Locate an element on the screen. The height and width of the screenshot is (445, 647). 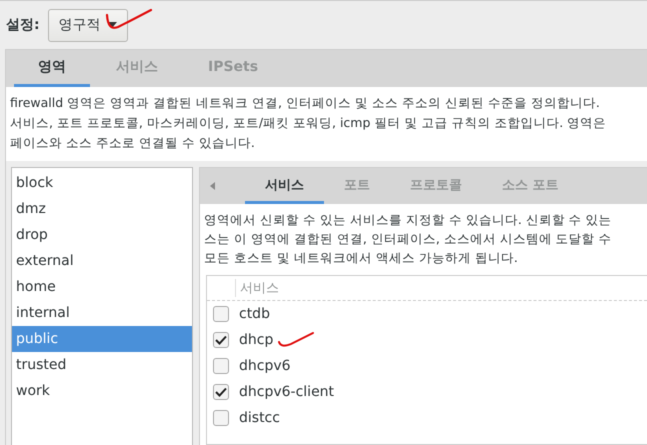
description-text: 모든 호스트 및 네트워크에서 액세스 가능하게 됩니다. is located at coordinates (361, 258).